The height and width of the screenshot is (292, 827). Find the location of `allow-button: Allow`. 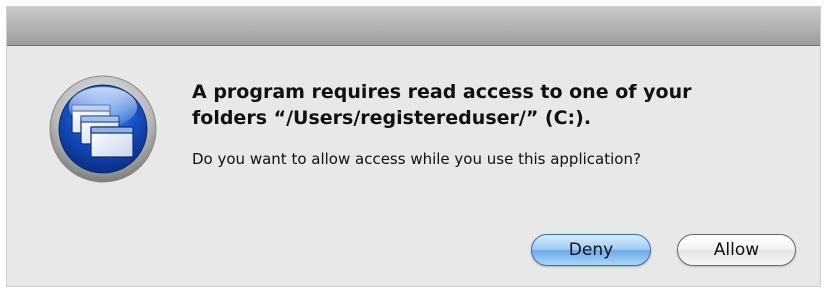

allow-button: Allow is located at coordinates (736, 250).